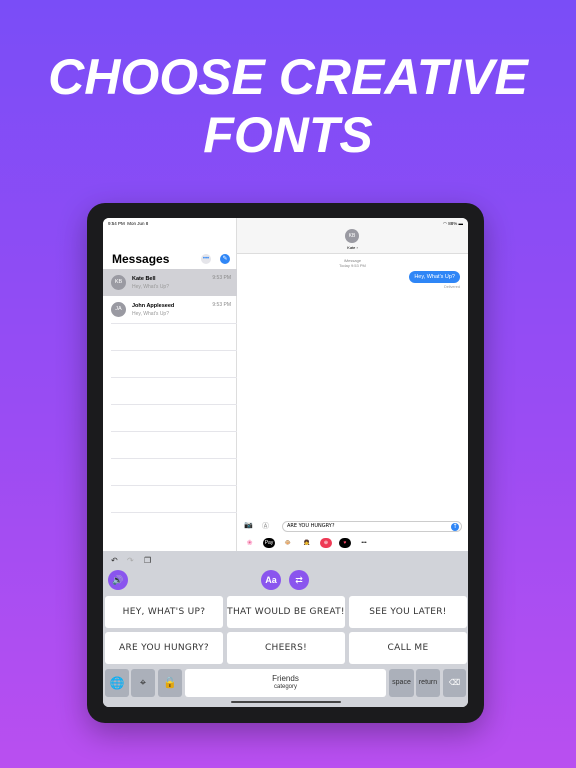 The width and height of the screenshot is (576, 768). I want to click on space-key: space, so click(401, 683).